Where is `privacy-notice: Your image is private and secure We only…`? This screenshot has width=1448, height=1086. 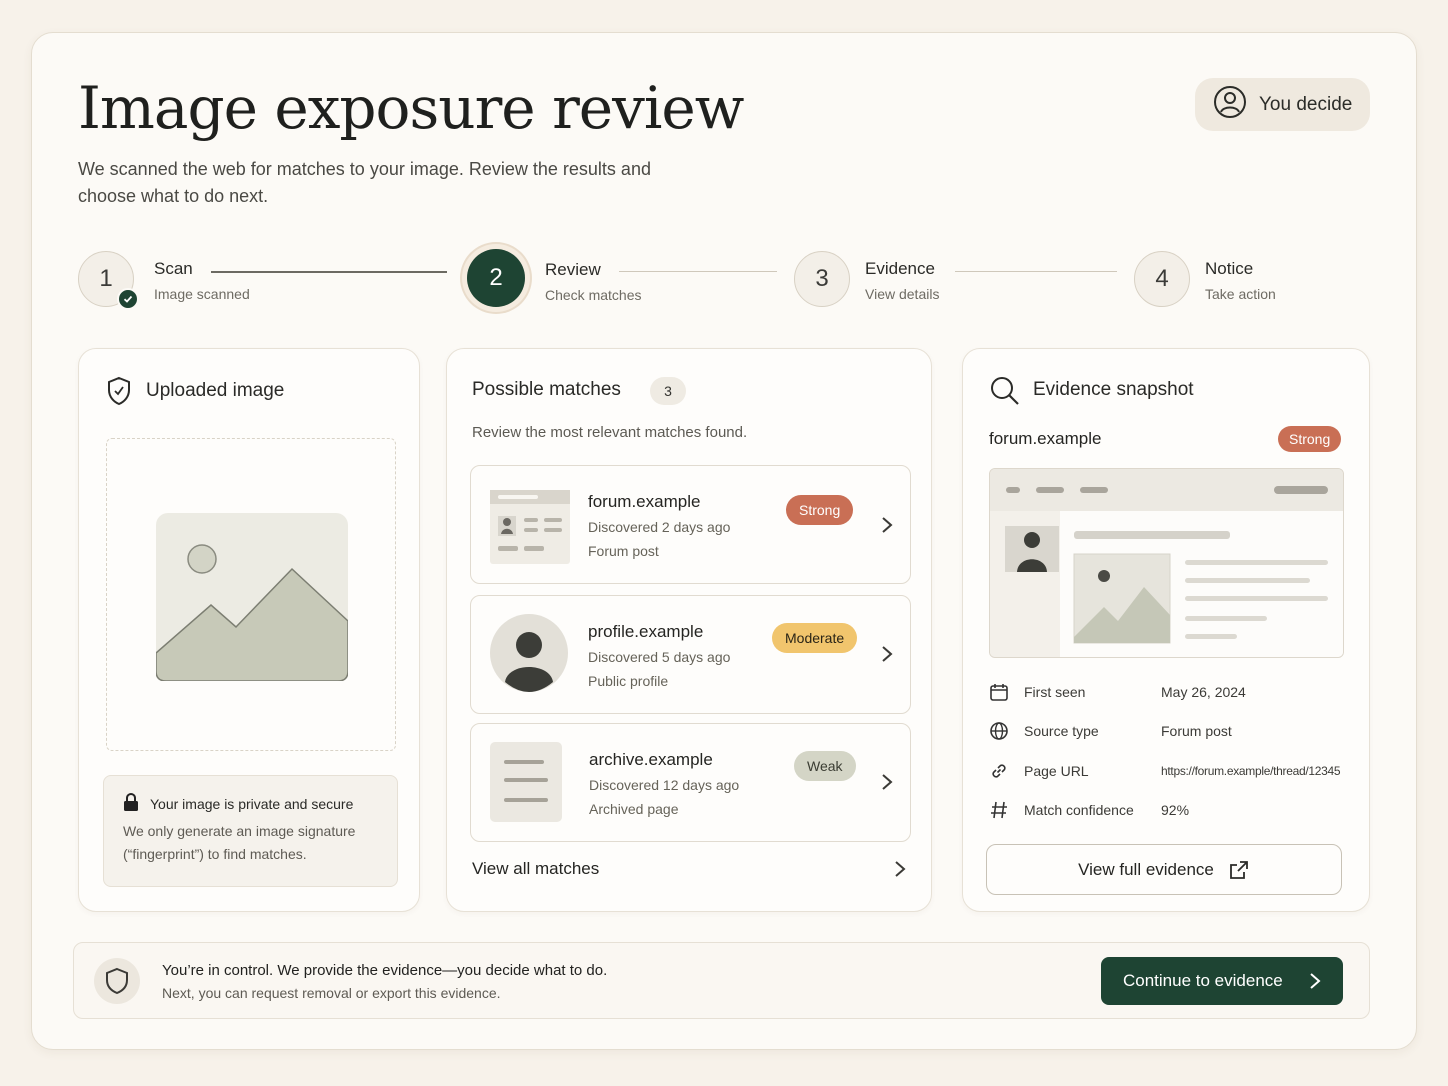
privacy-notice: Your image is private and secure We only… is located at coordinates (250, 831).